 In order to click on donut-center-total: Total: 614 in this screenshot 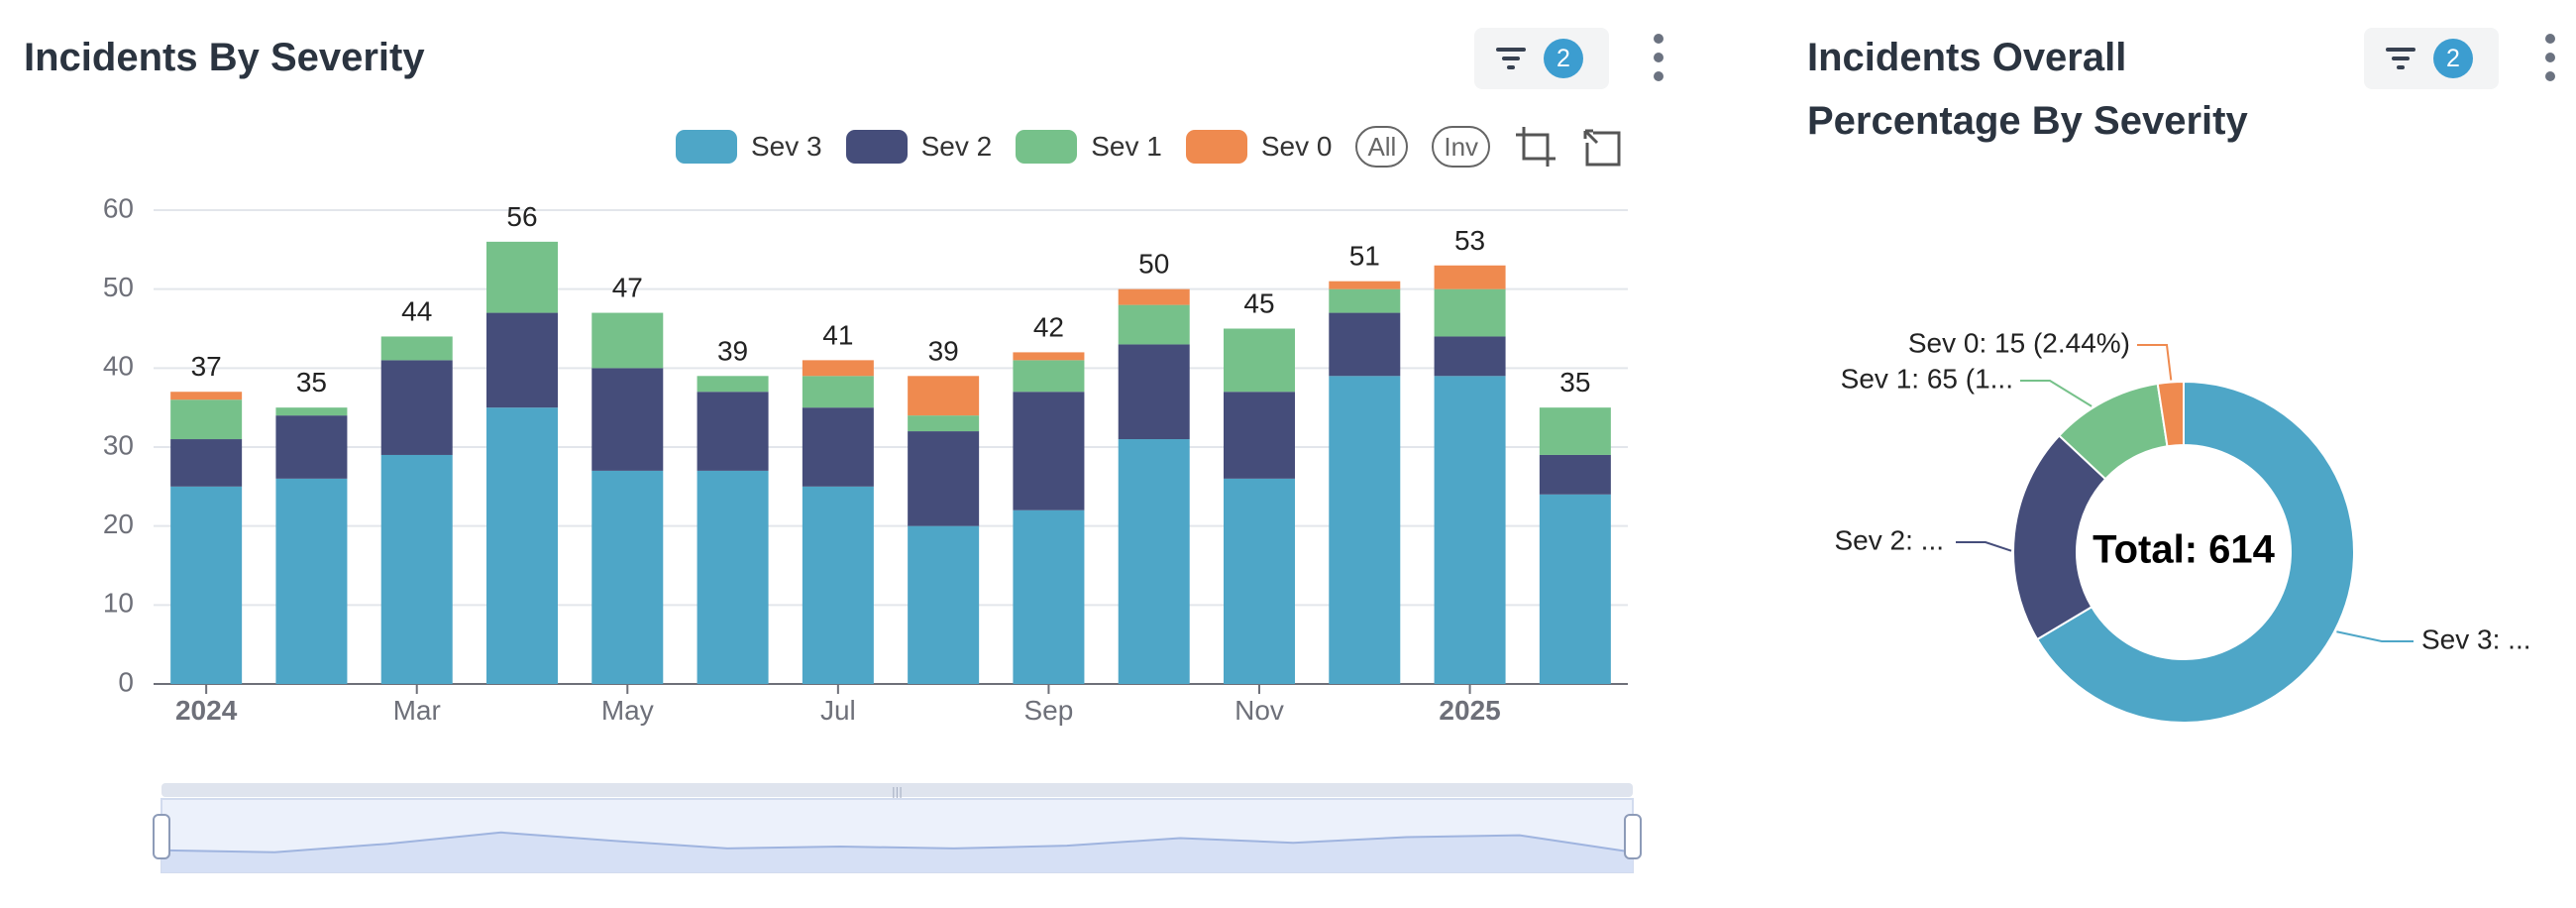, I will do `click(2185, 550)`.